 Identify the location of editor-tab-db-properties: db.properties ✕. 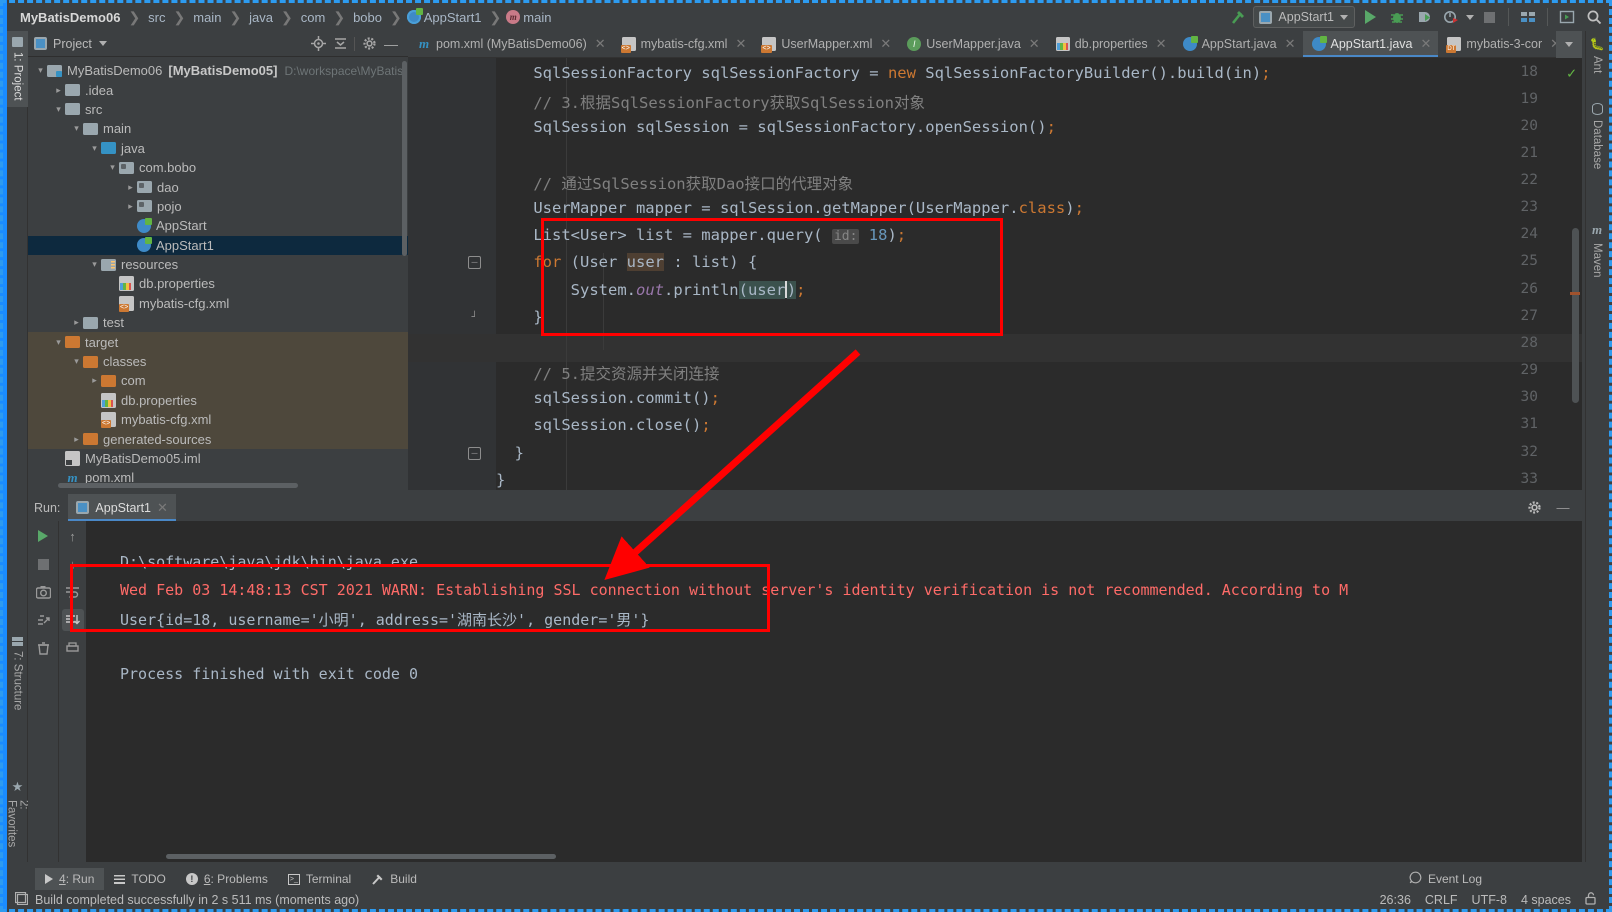
(1110, 44).